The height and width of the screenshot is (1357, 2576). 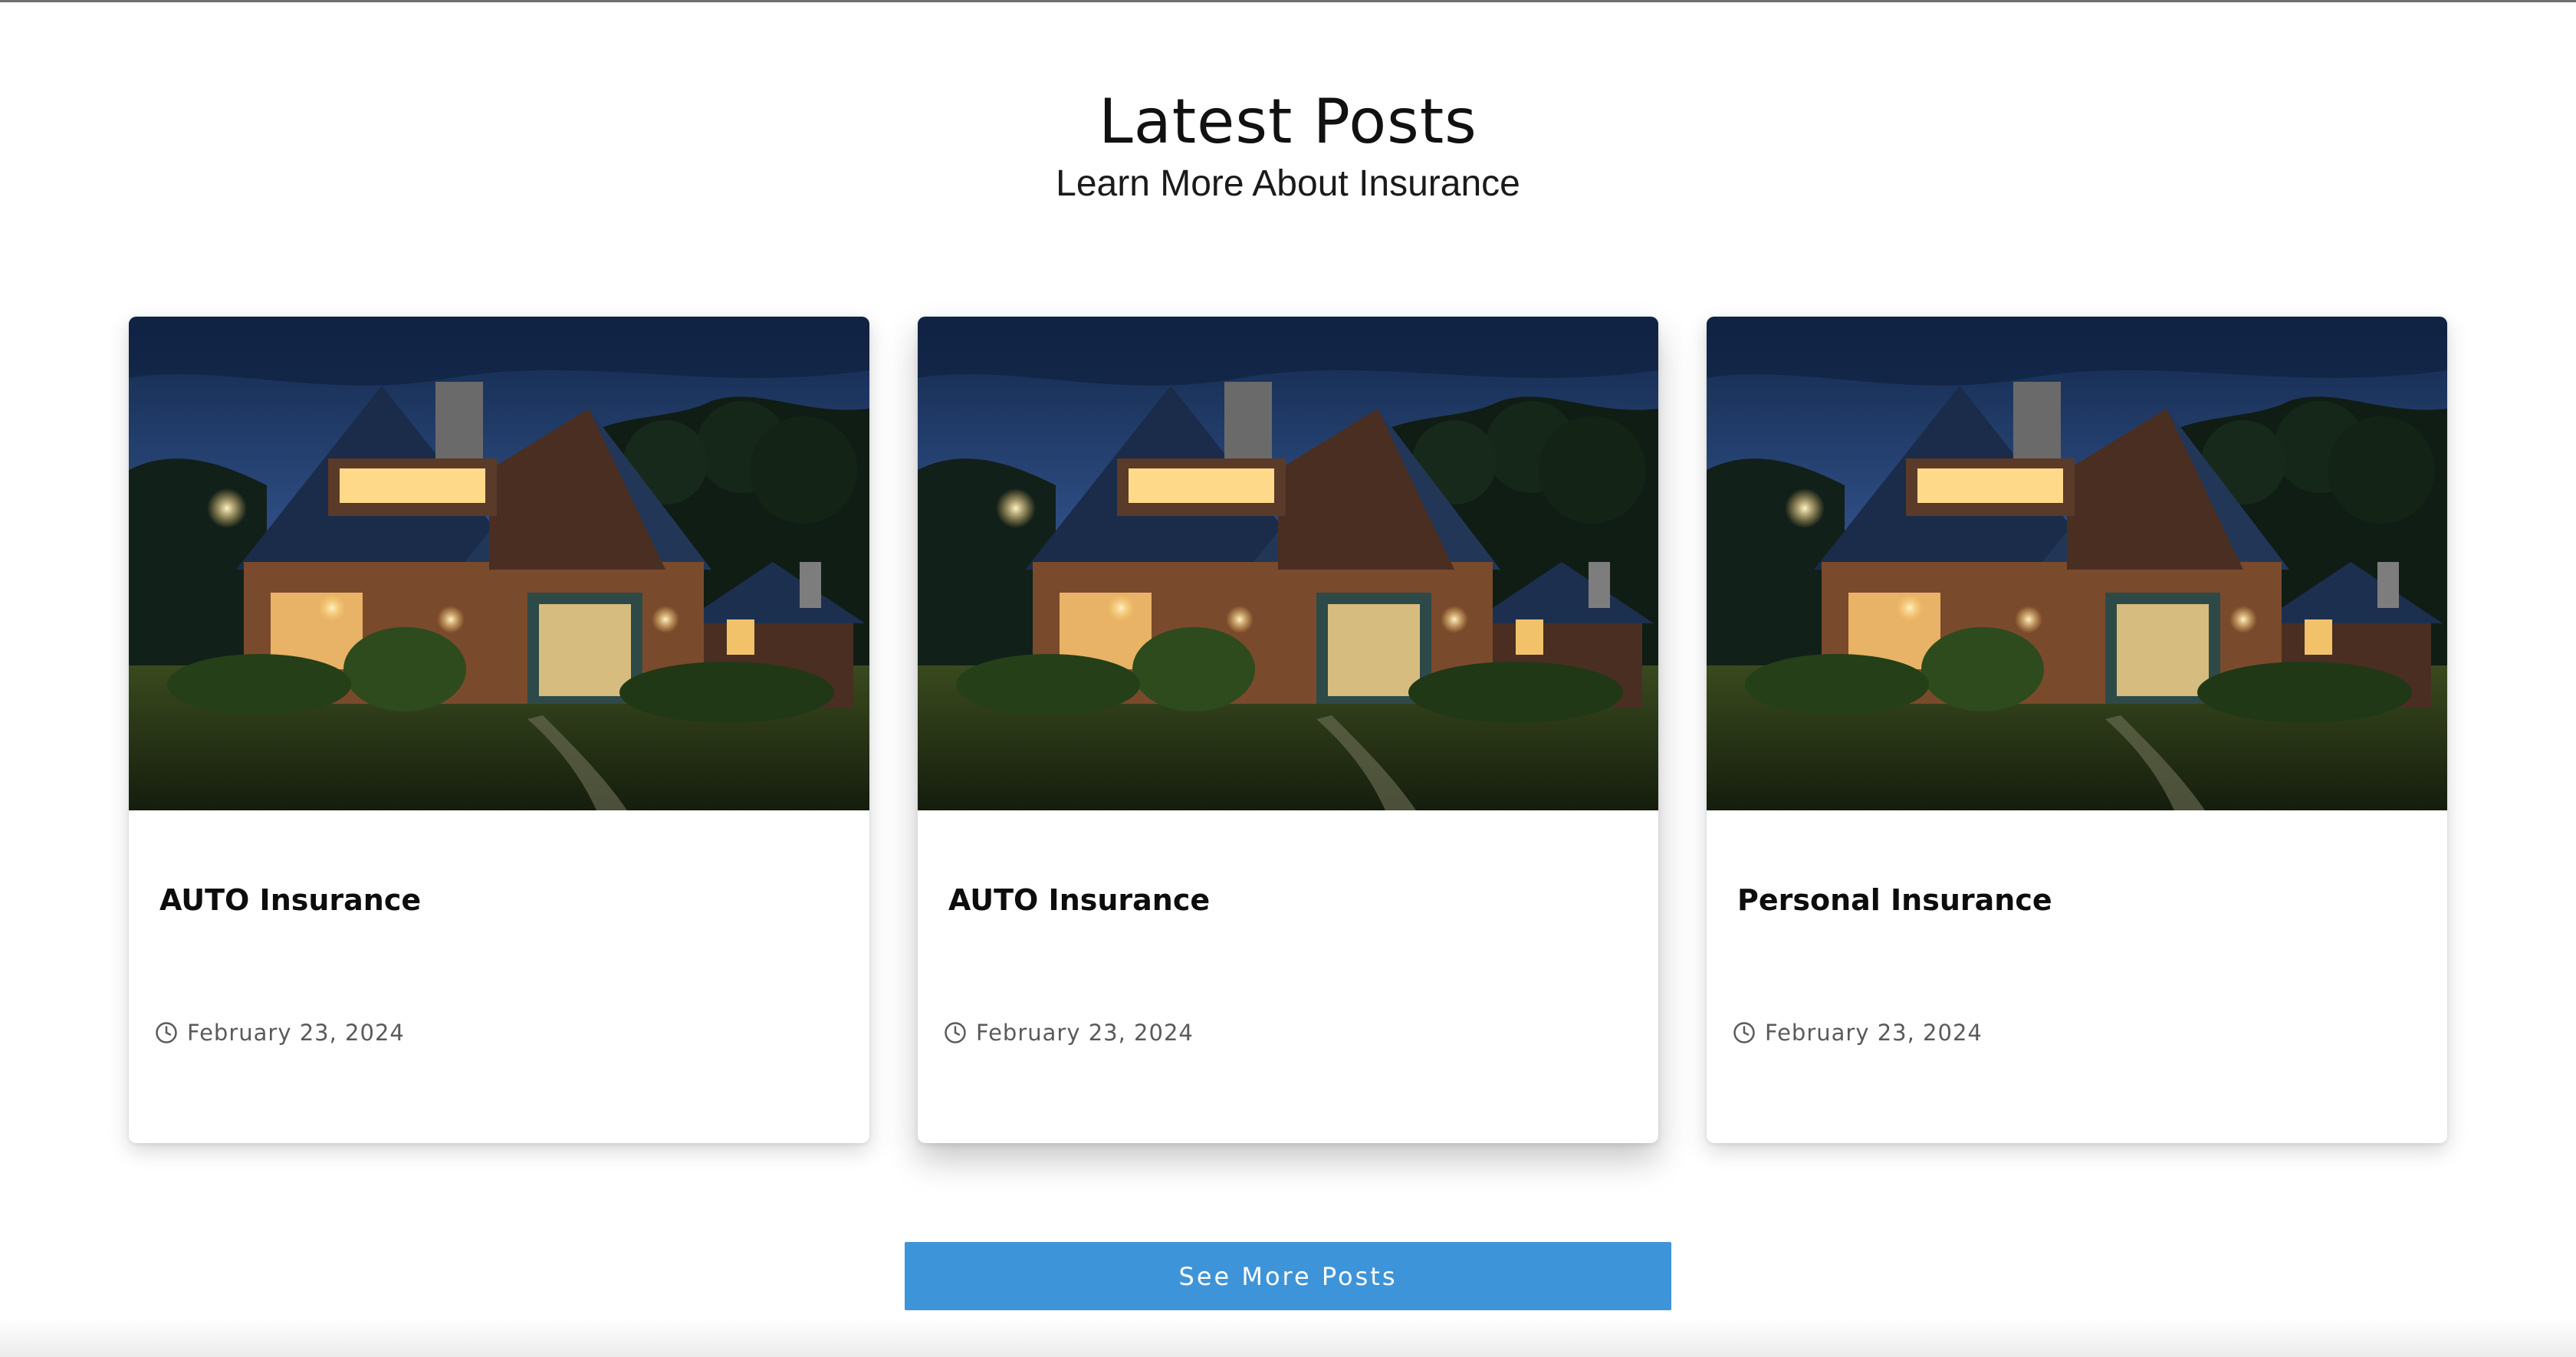 What do you see at coordinates (2075, 900) in the screenshot?
I see `post-title: Personal Insurance` at bounding box center [2075, 900].